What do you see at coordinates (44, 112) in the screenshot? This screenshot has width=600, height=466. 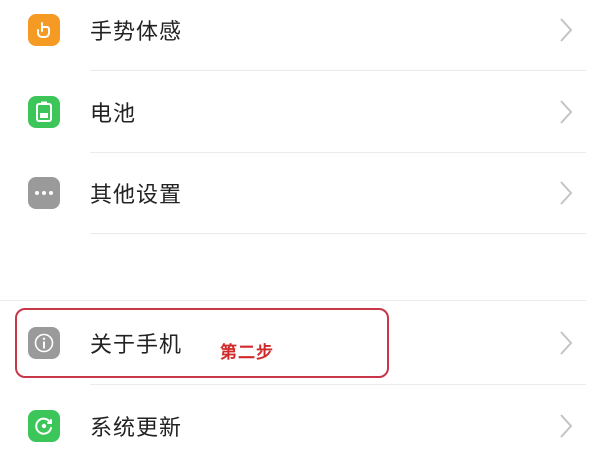 I see `battery-icon` at bounding box center [44, 112].